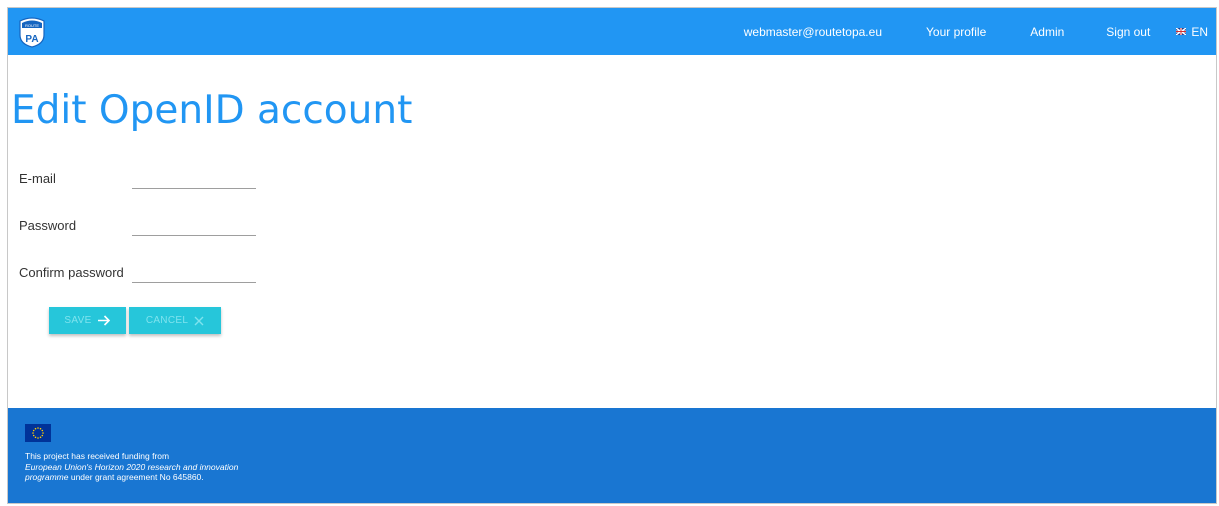 This screenshot has height=506, width=1219. Describe the element at coordinates (1199, 31) in the screenshot. I see `language-label: EN` at that location.